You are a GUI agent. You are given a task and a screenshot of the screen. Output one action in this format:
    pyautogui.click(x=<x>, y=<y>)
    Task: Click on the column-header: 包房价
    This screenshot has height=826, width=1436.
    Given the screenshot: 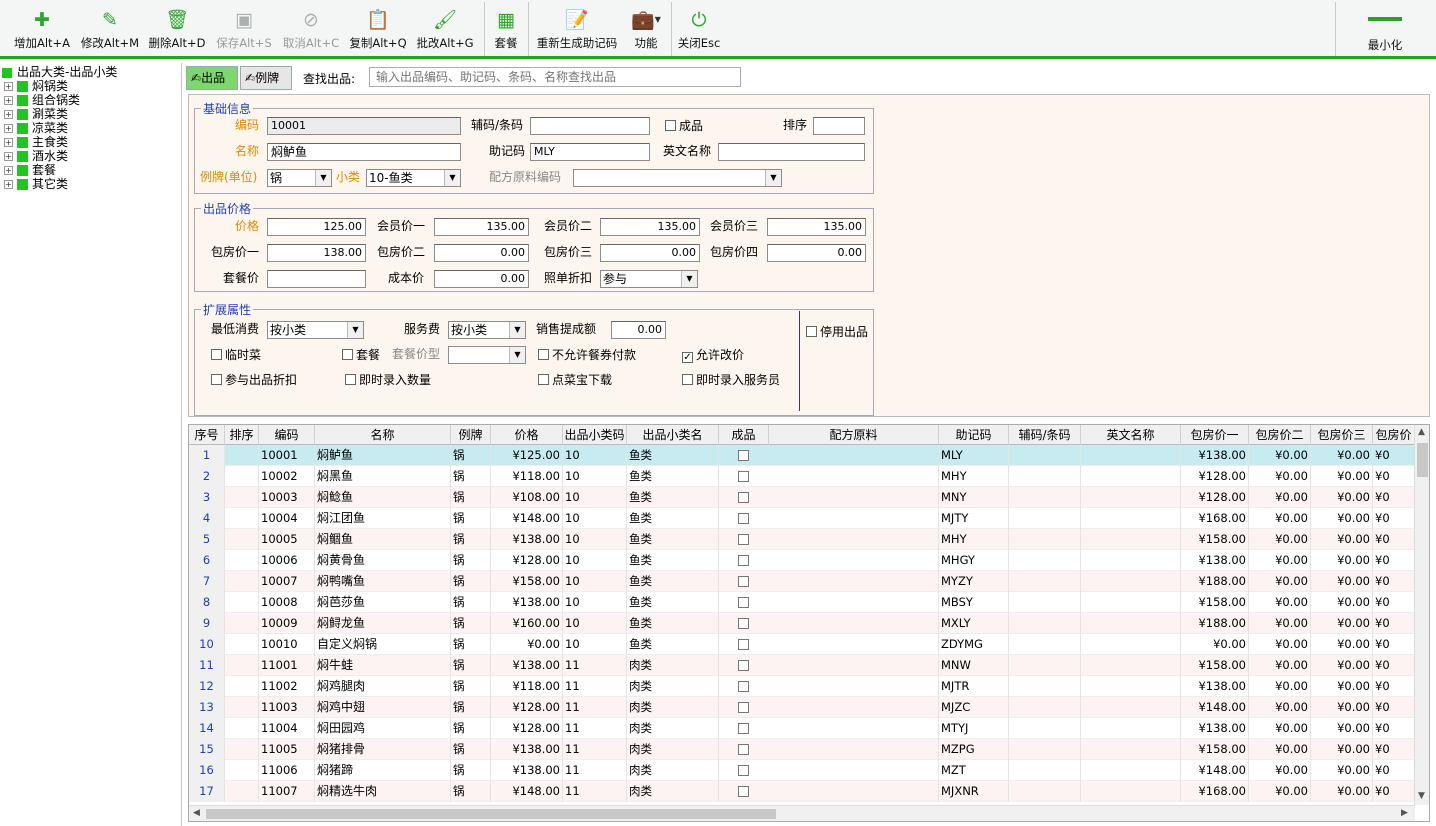 What is the action you would take?
    pyautogui.click(x=1394, y=435)
    